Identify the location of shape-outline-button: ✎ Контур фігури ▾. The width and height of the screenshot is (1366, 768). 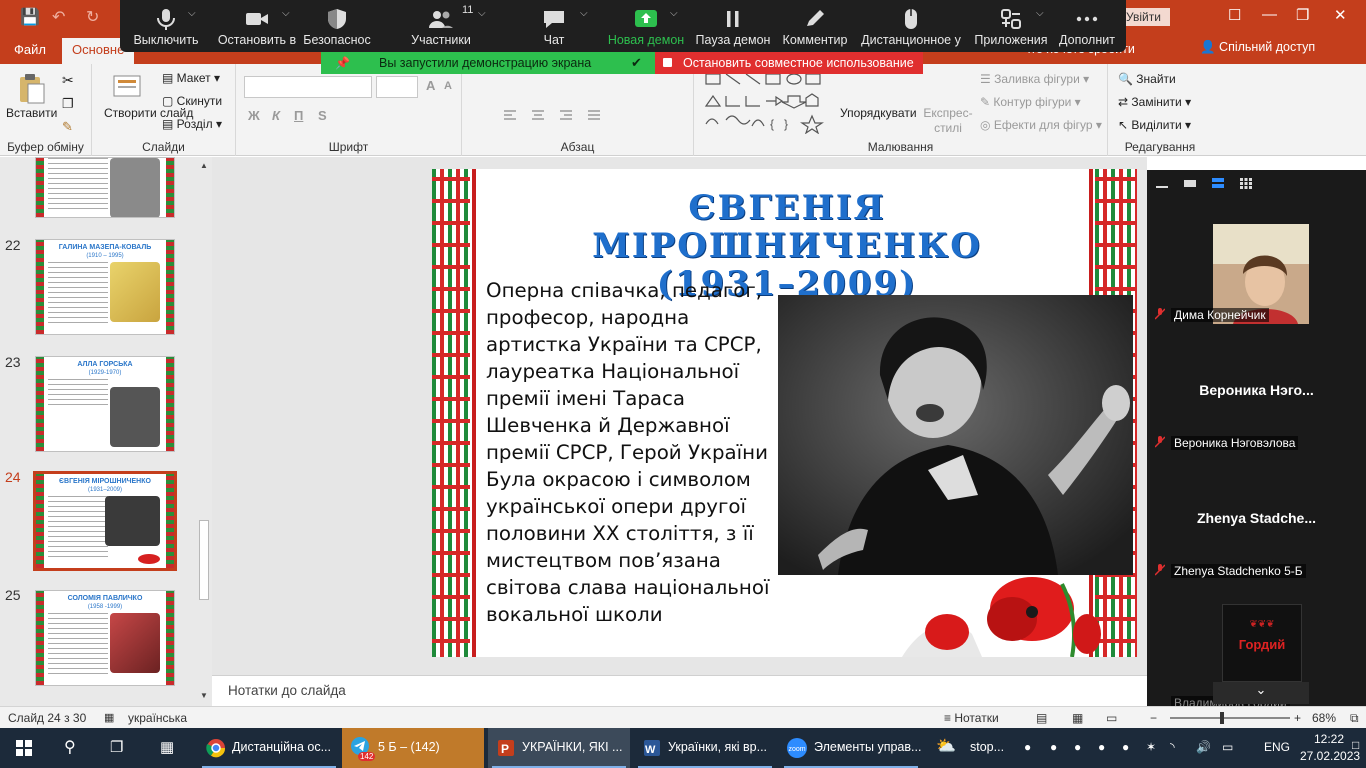
(1030, 102).